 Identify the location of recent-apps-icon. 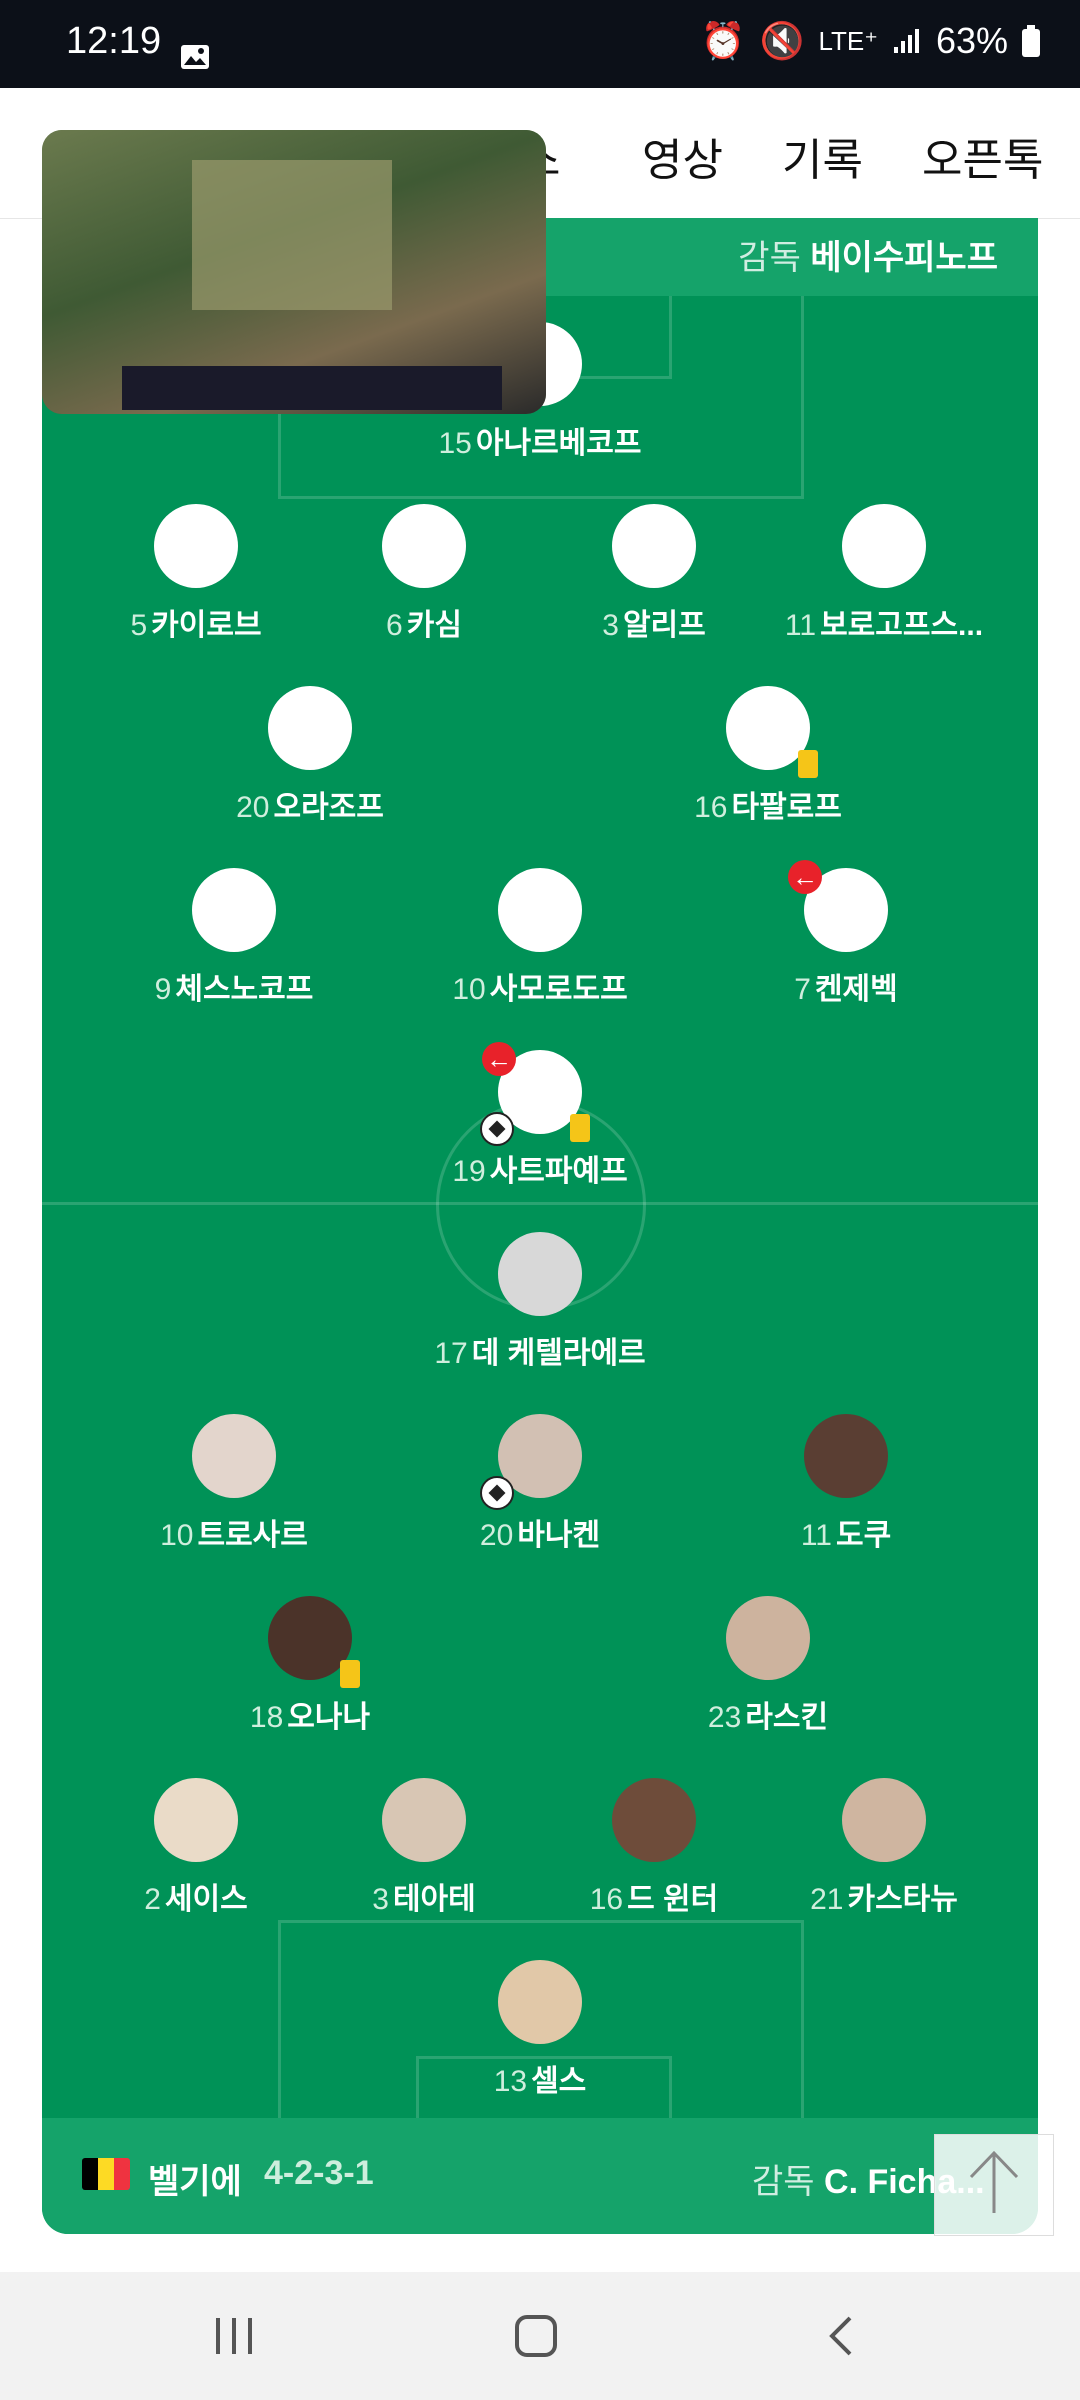
(234, 2336).